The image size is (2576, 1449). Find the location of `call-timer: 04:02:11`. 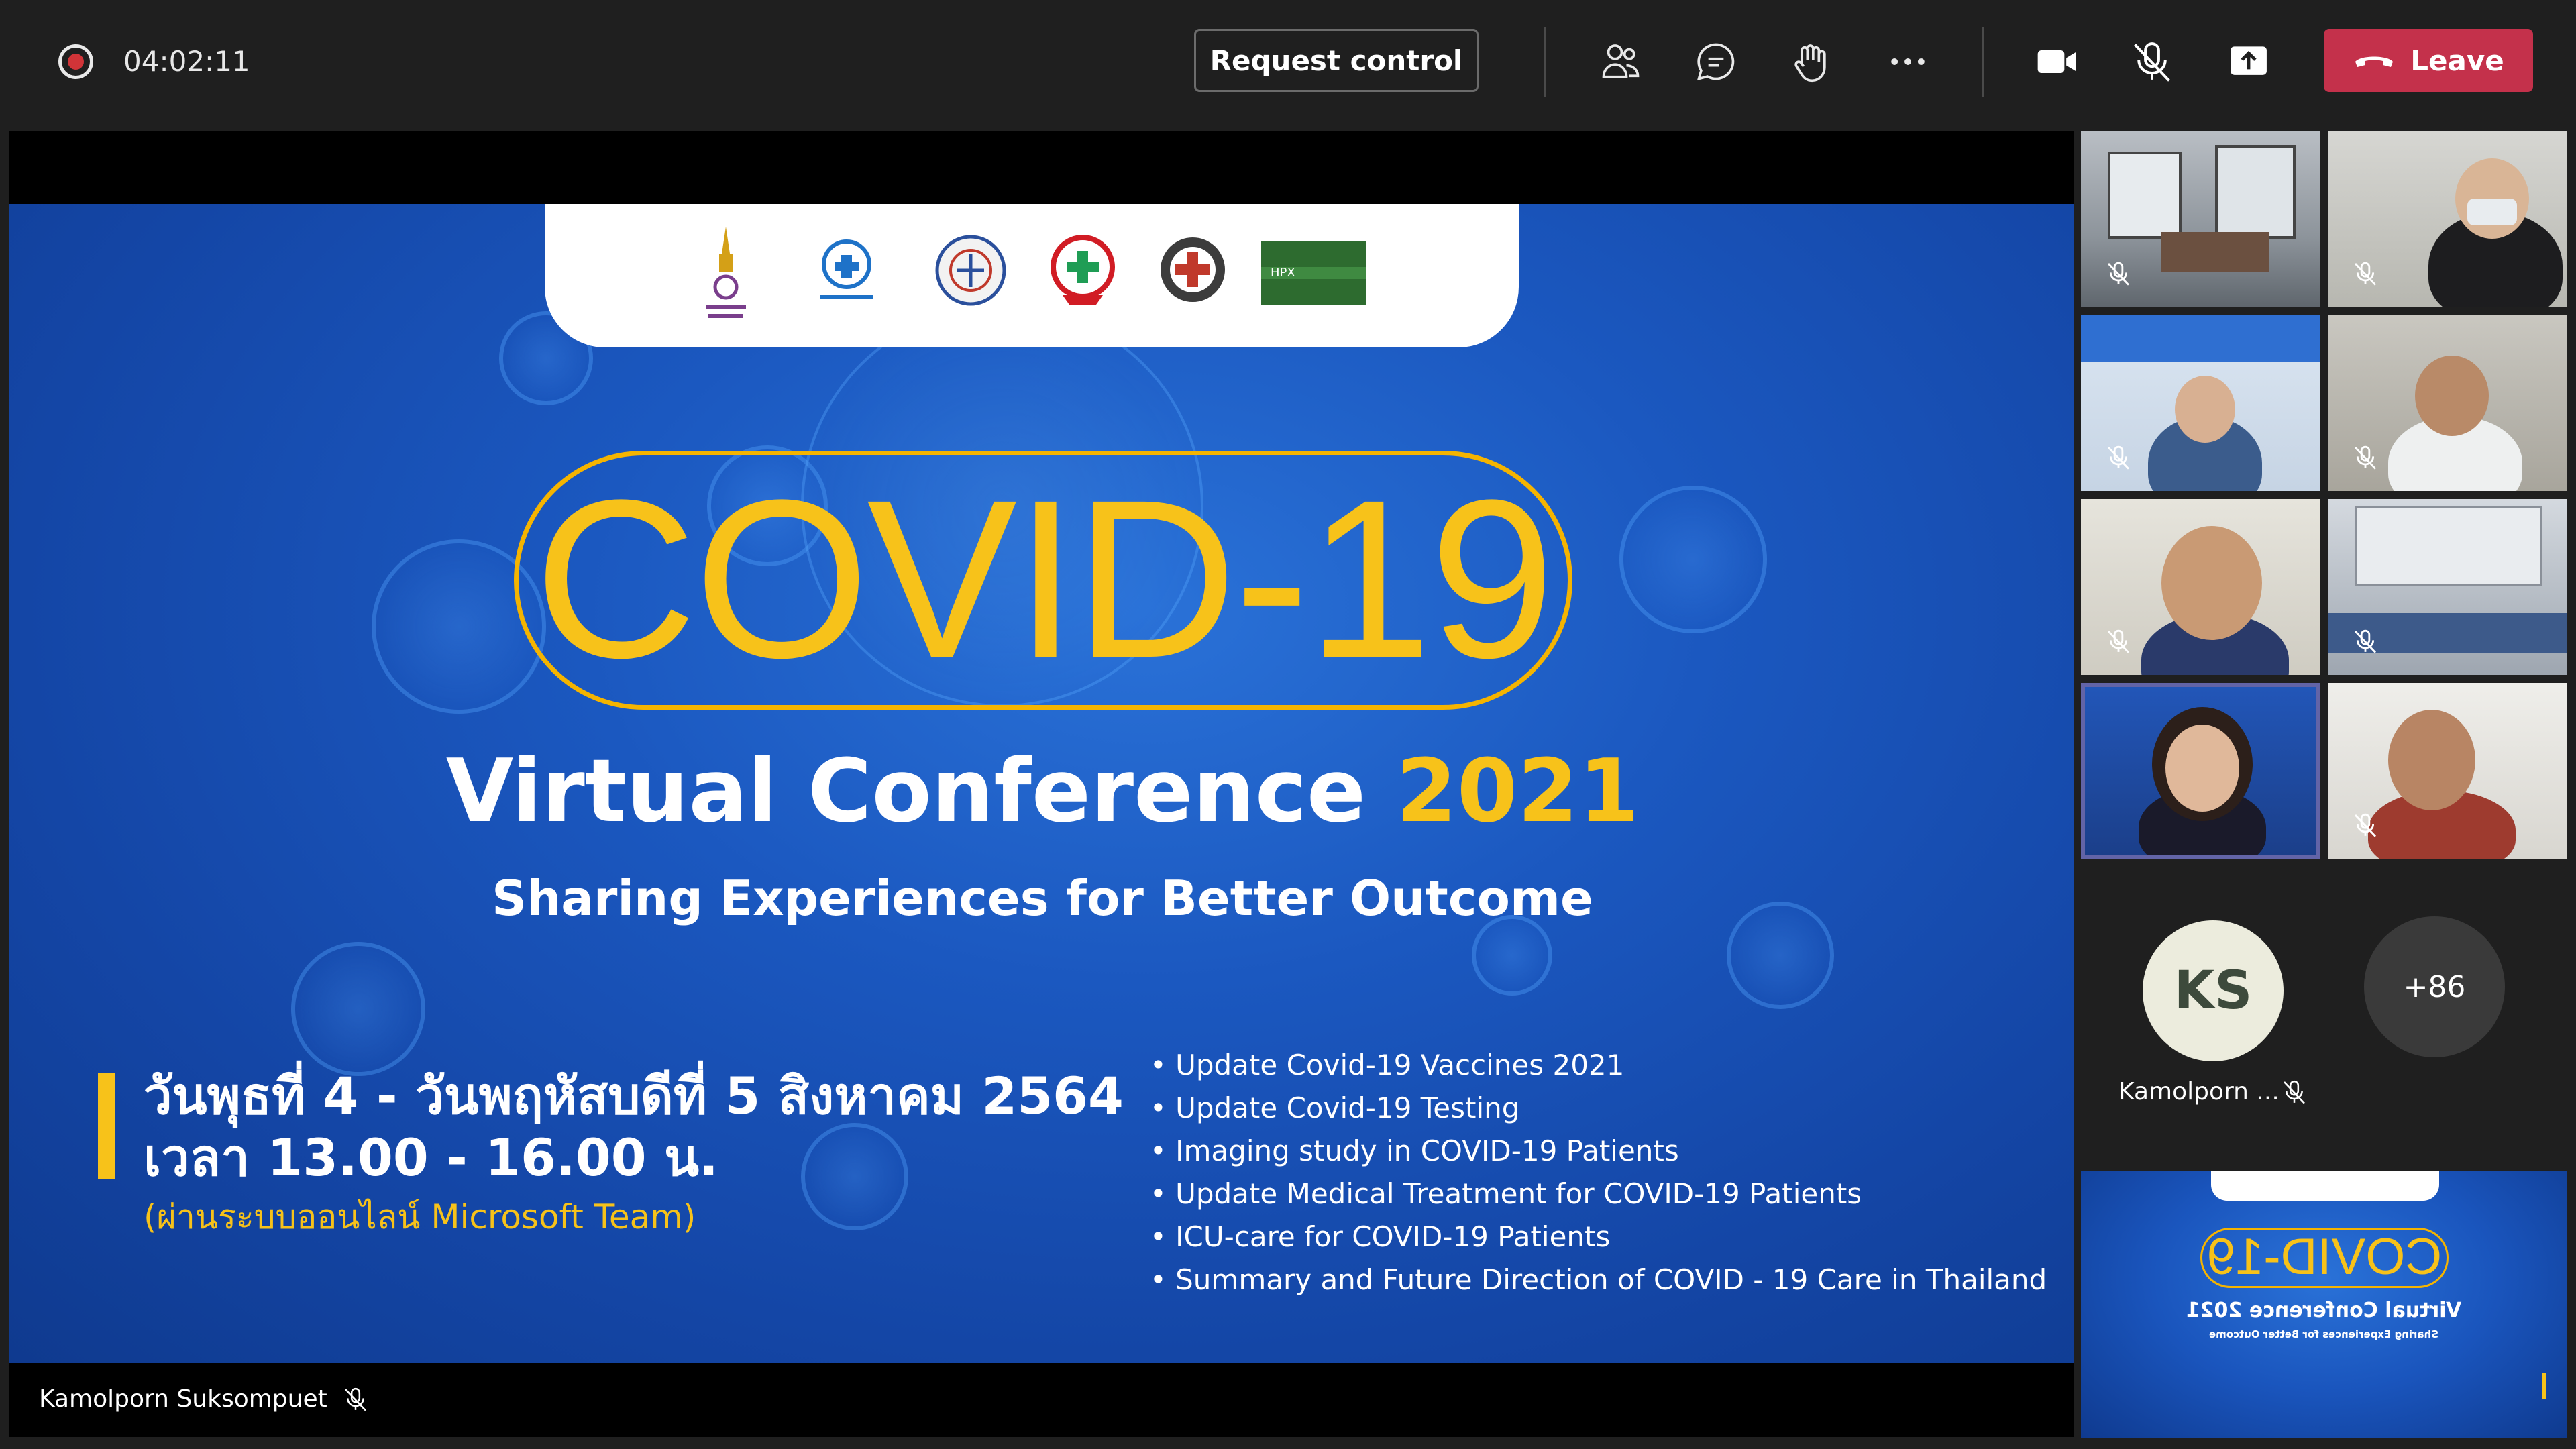

call-timer: 04:02:11 is located at coordinates (186, 61).